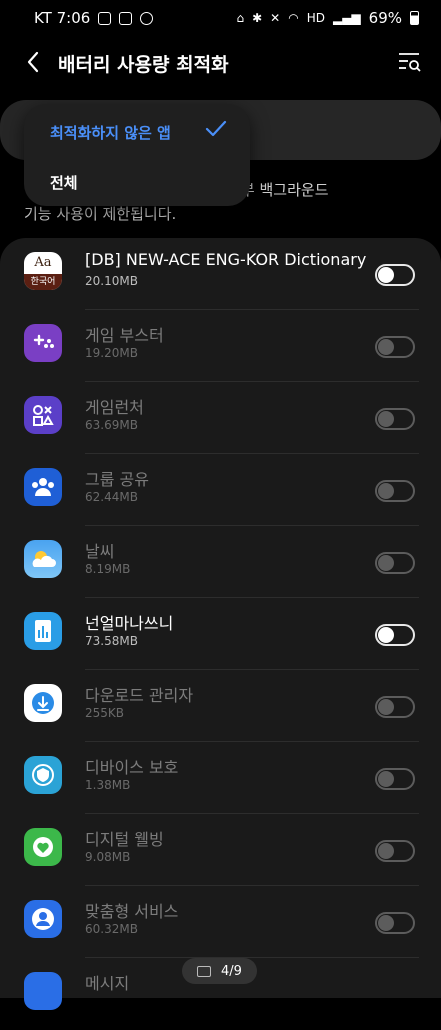  Describe the element at coordinates (143, 65) in the screenshot. I see `page-title: 배터리 사용량 최적화` at that location.